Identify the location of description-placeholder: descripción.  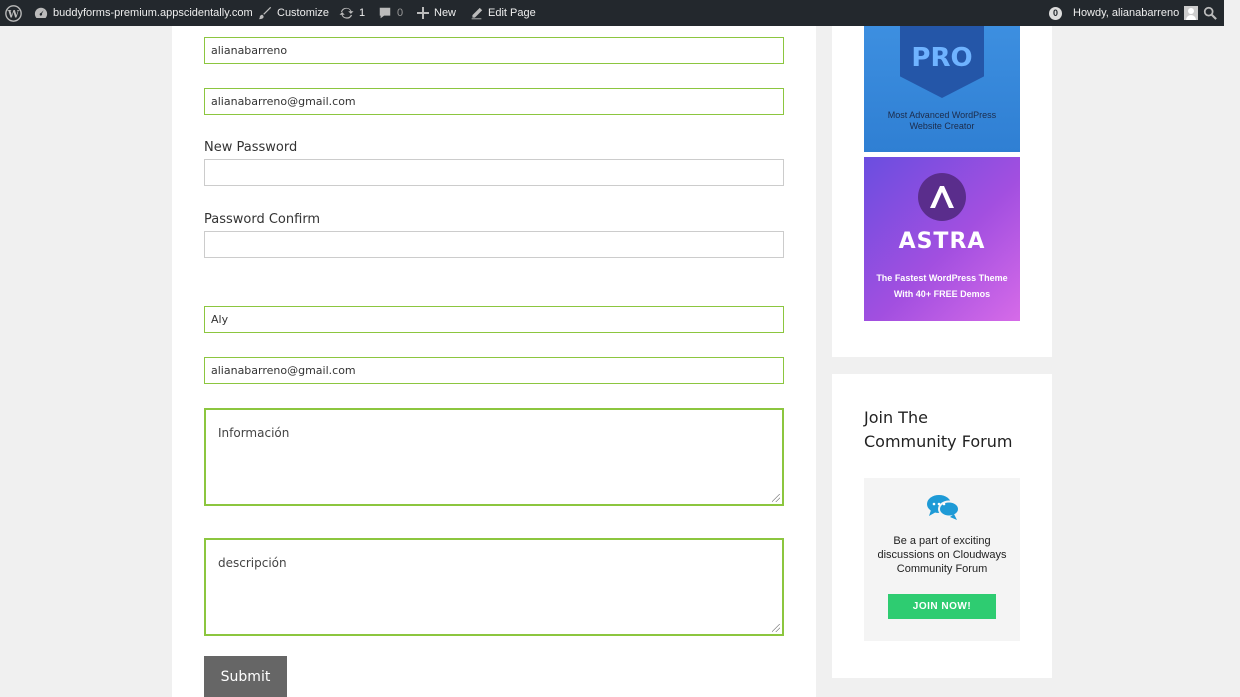
(252, 563).